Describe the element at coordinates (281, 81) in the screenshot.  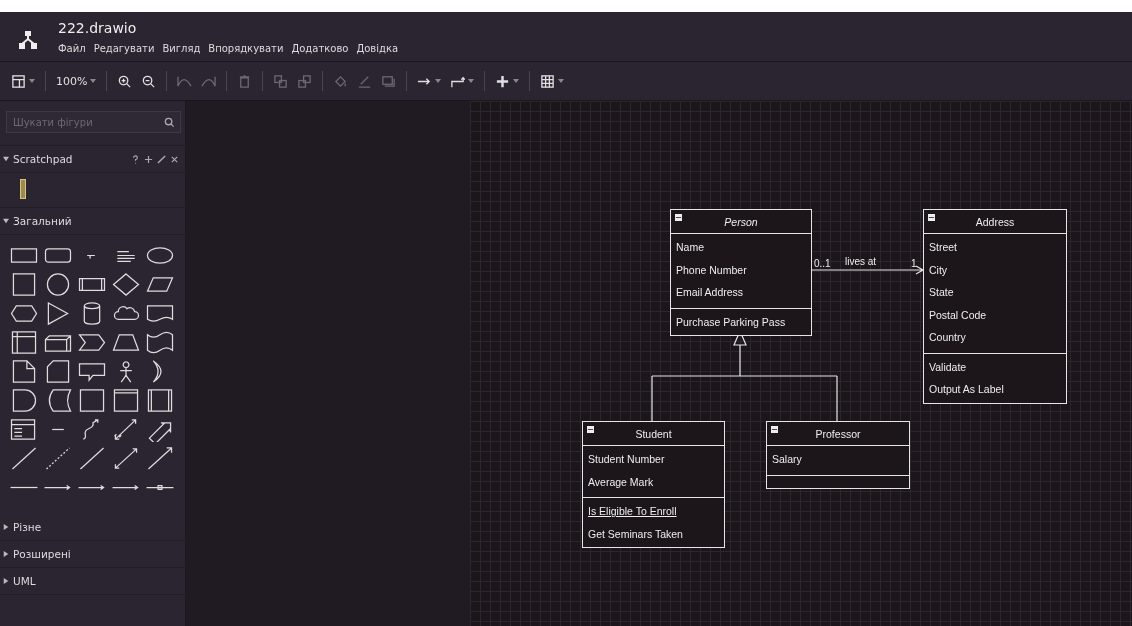
I see `to-front-icon` at that location.